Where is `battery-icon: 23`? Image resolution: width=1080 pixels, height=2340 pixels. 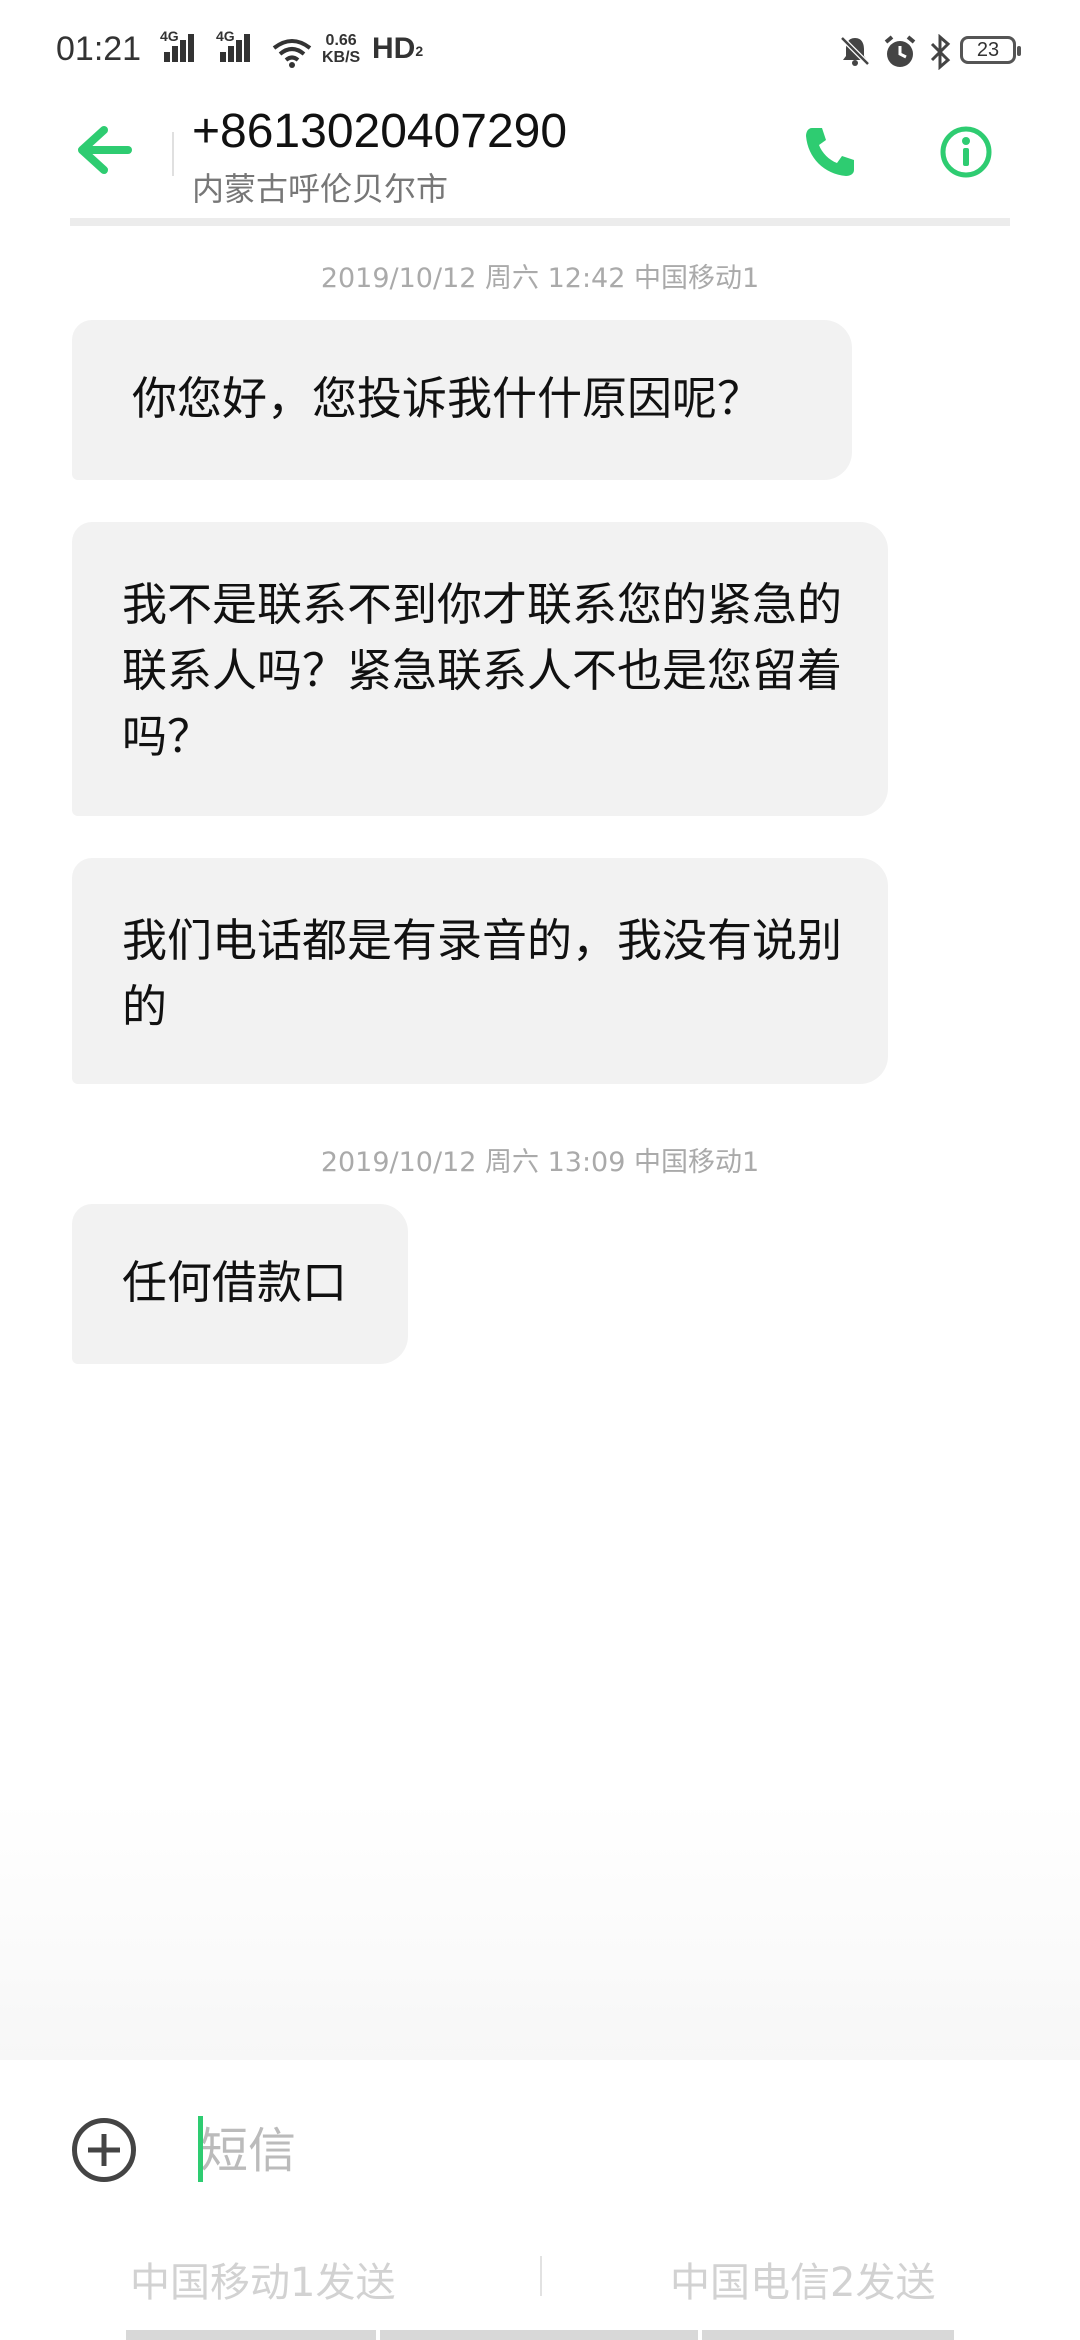
battery-icon: 23 is located at coordinates (990, 50).